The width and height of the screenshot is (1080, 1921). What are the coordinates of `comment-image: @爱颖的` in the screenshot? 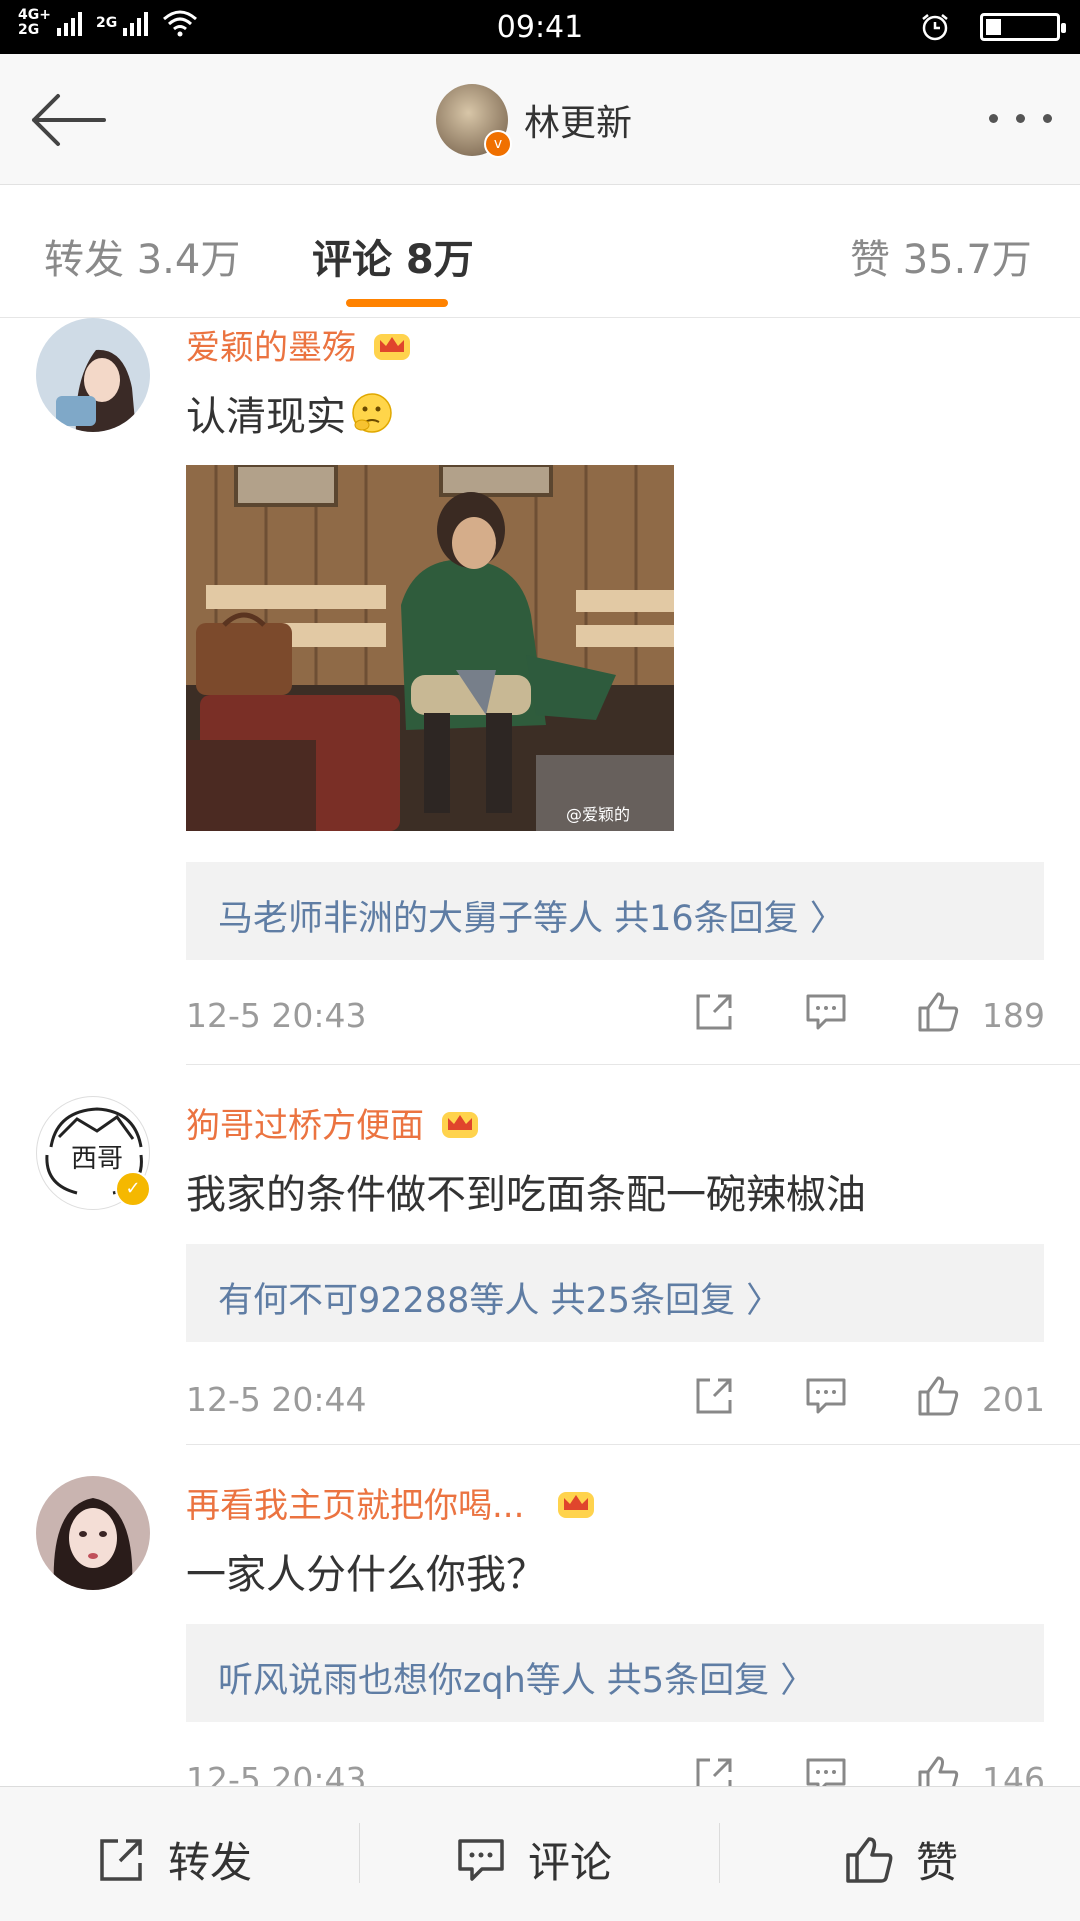 It's located at (430, 648).